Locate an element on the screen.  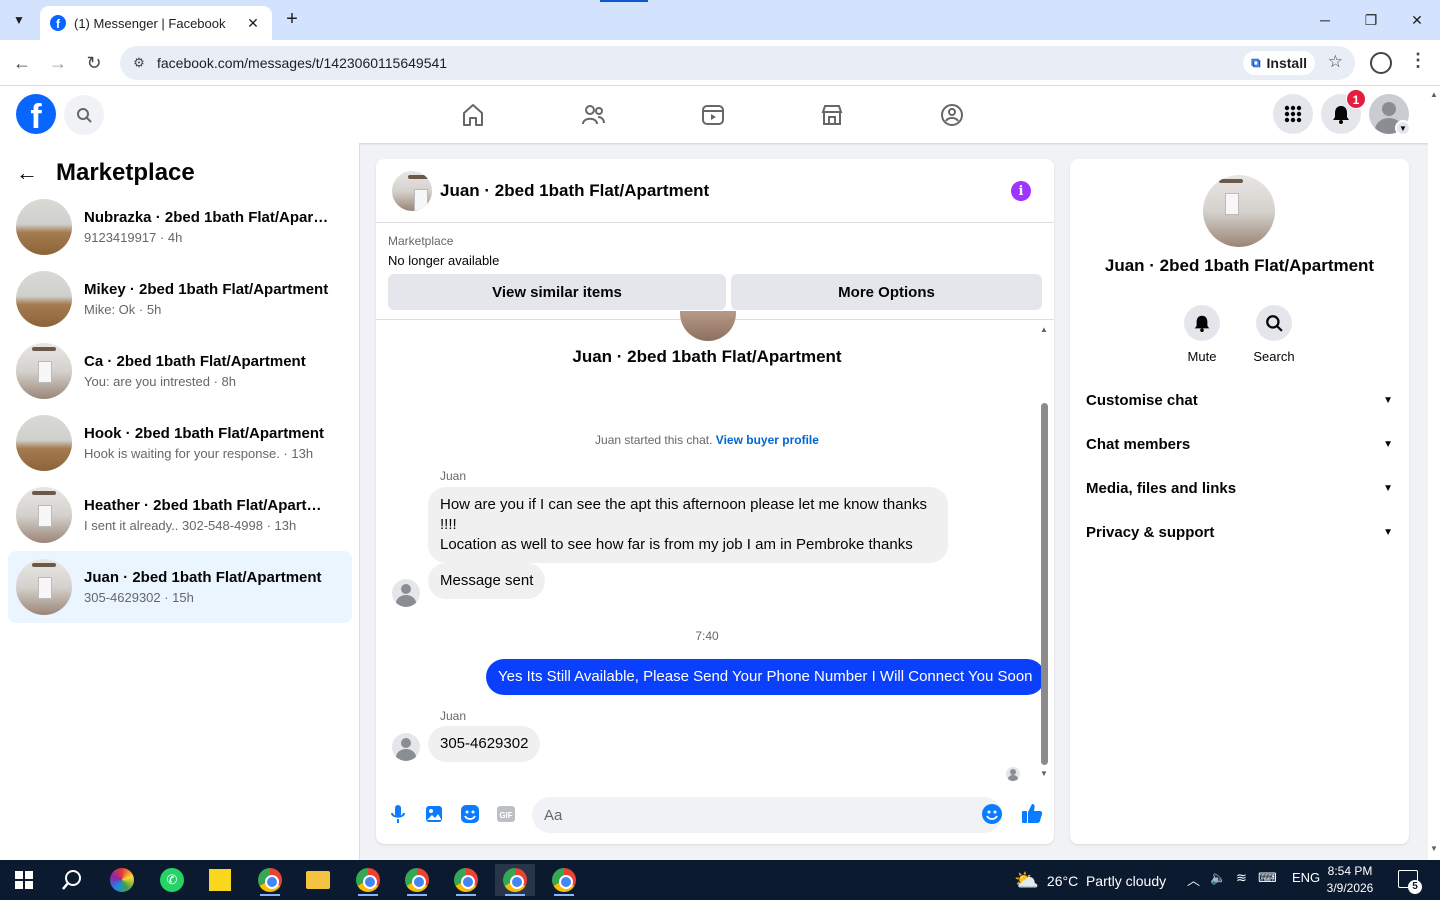
video-icon is located at coordinates (713, 115).